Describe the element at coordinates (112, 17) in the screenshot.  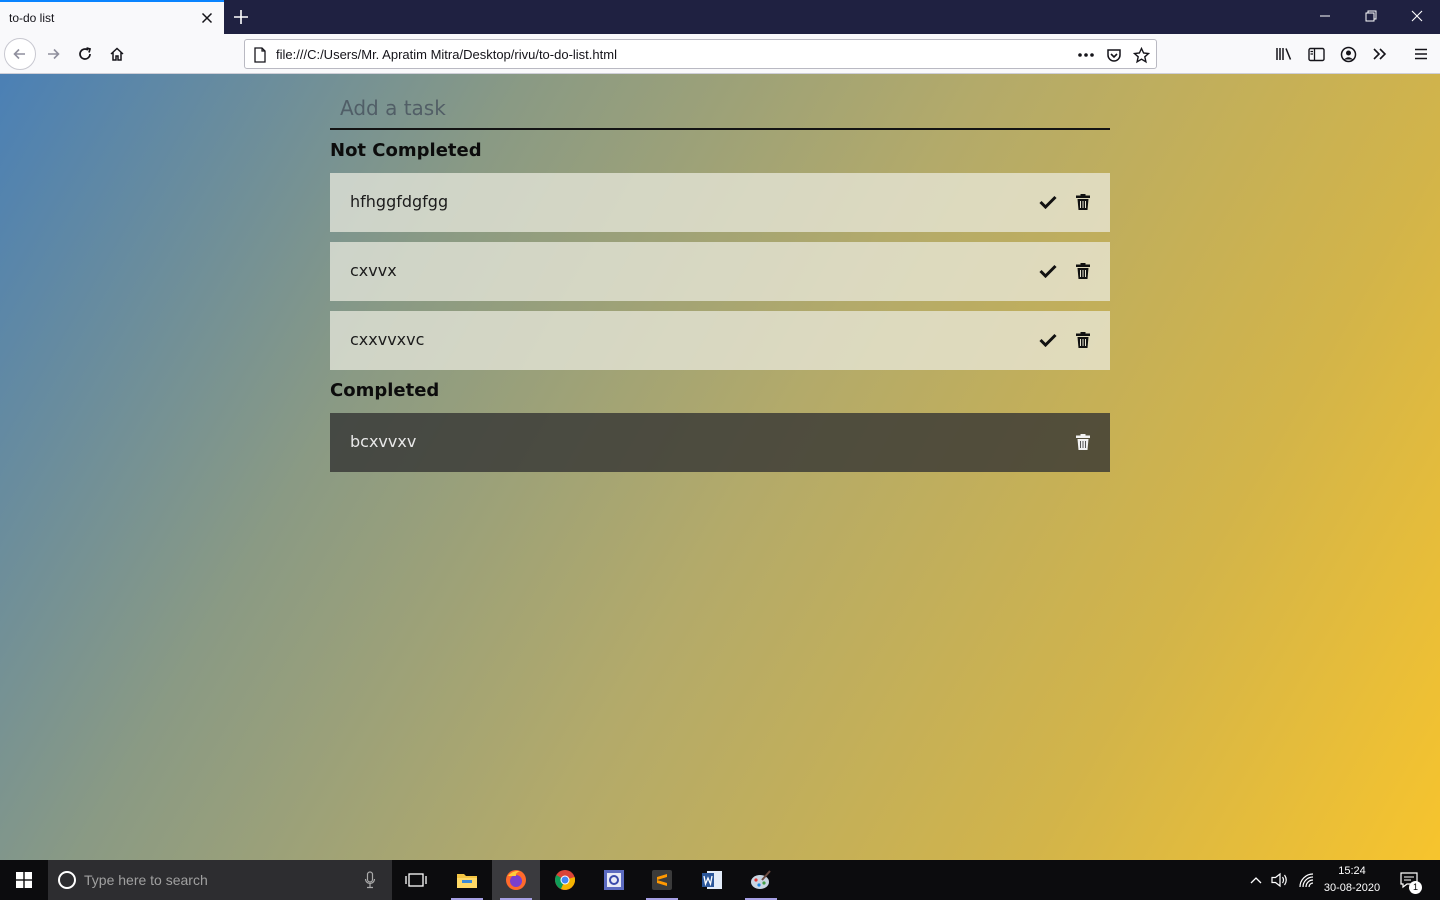
I see `browser-tab: to-do list` at that location.